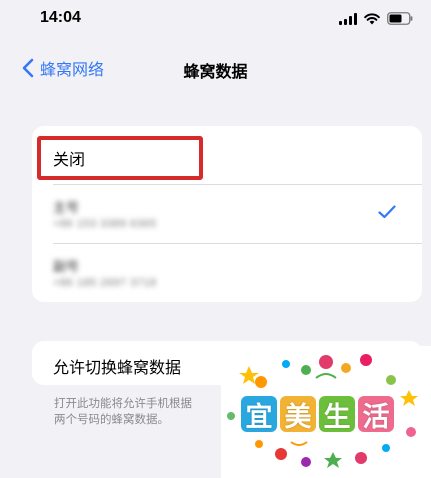 The height and width of the screenshot is (478, 431). What do you see at coordinates (387, 214) in the screenshot?
I see `checkmark-icon` at bounding box center [387, 214].